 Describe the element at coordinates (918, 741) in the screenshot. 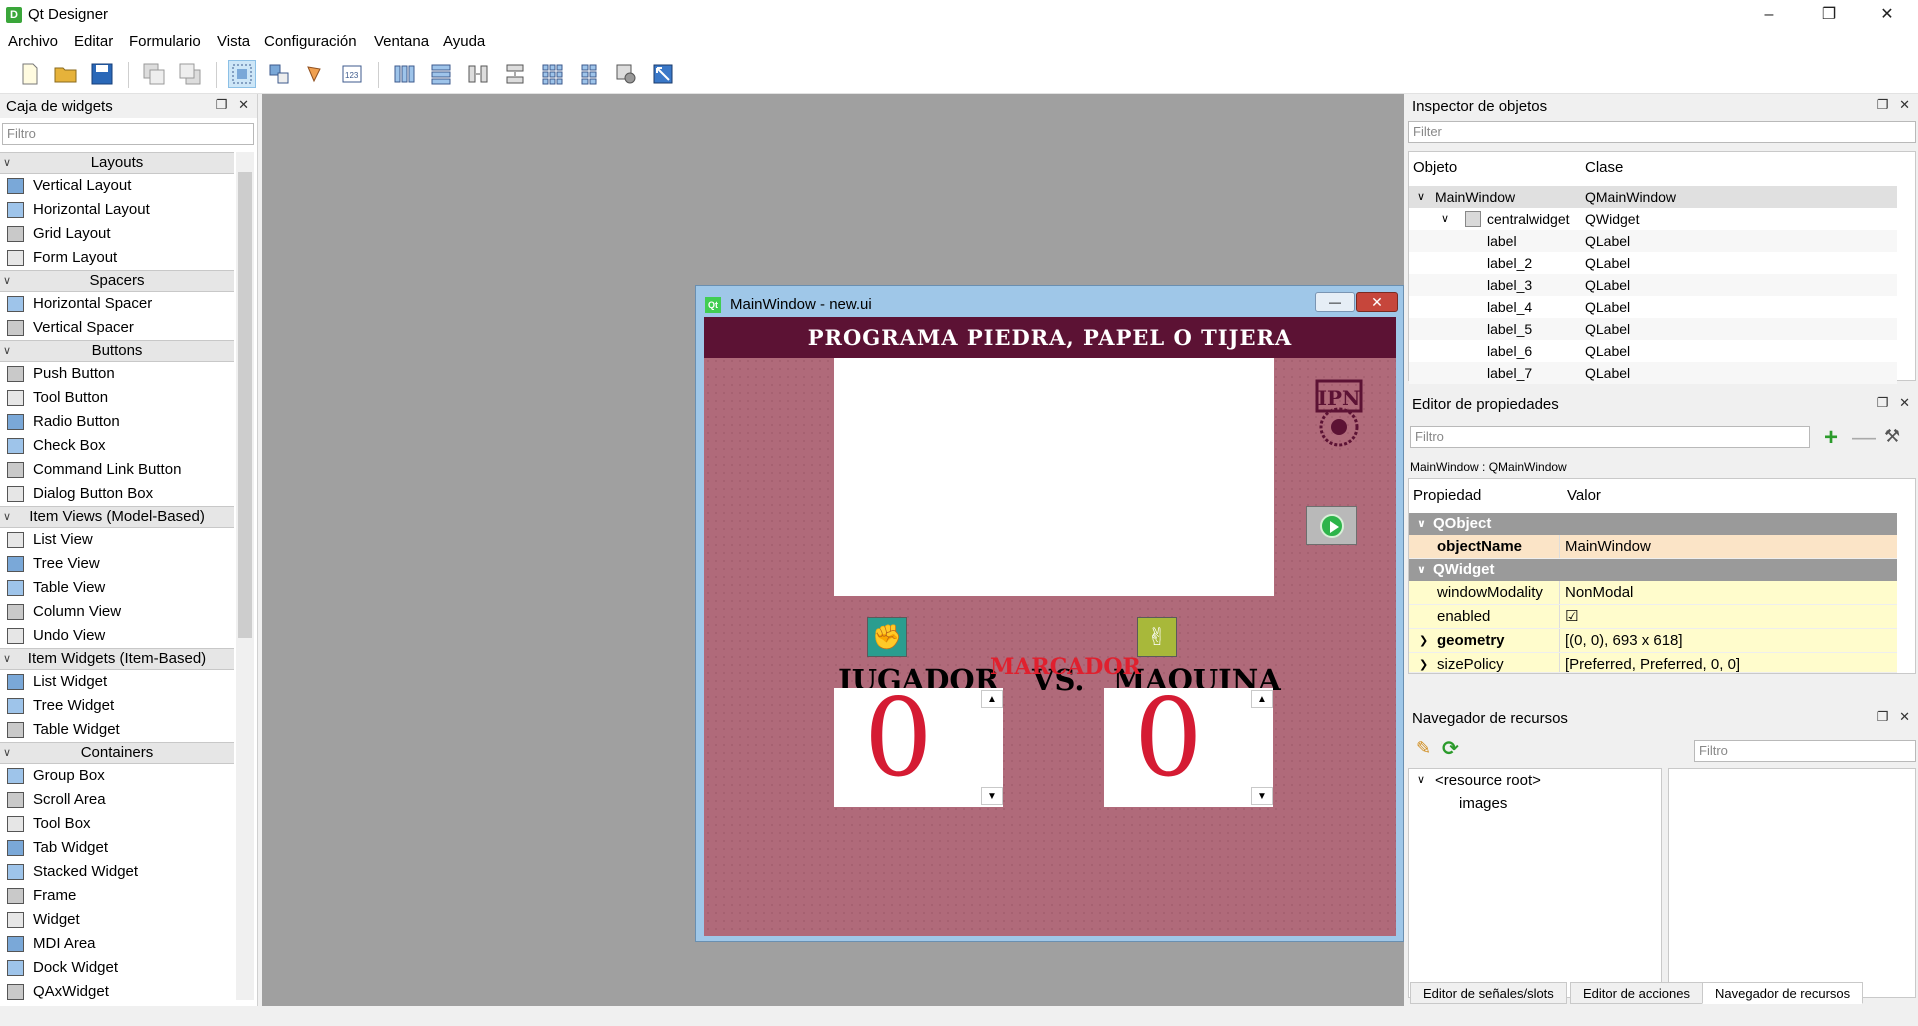

I see `player-score-spinbox: 0 ▲ ▼` at that location.